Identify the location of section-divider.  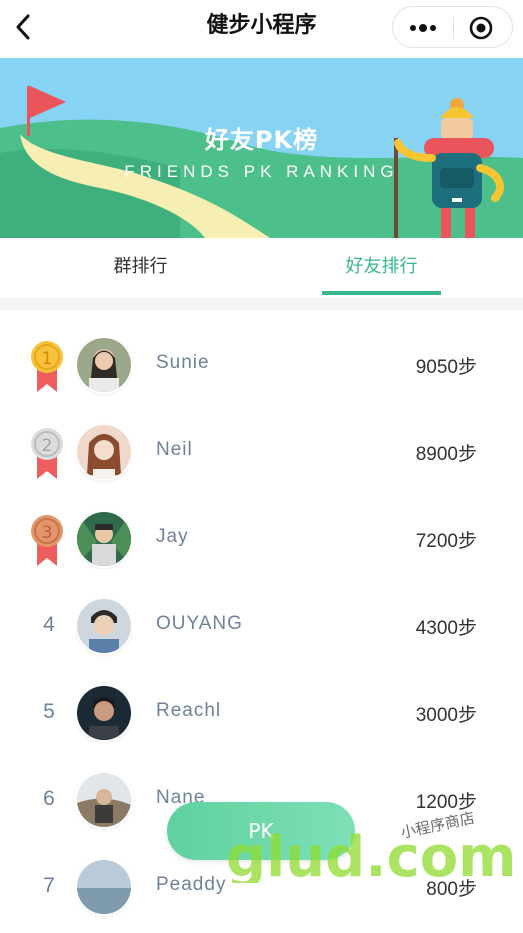
(261, 304).